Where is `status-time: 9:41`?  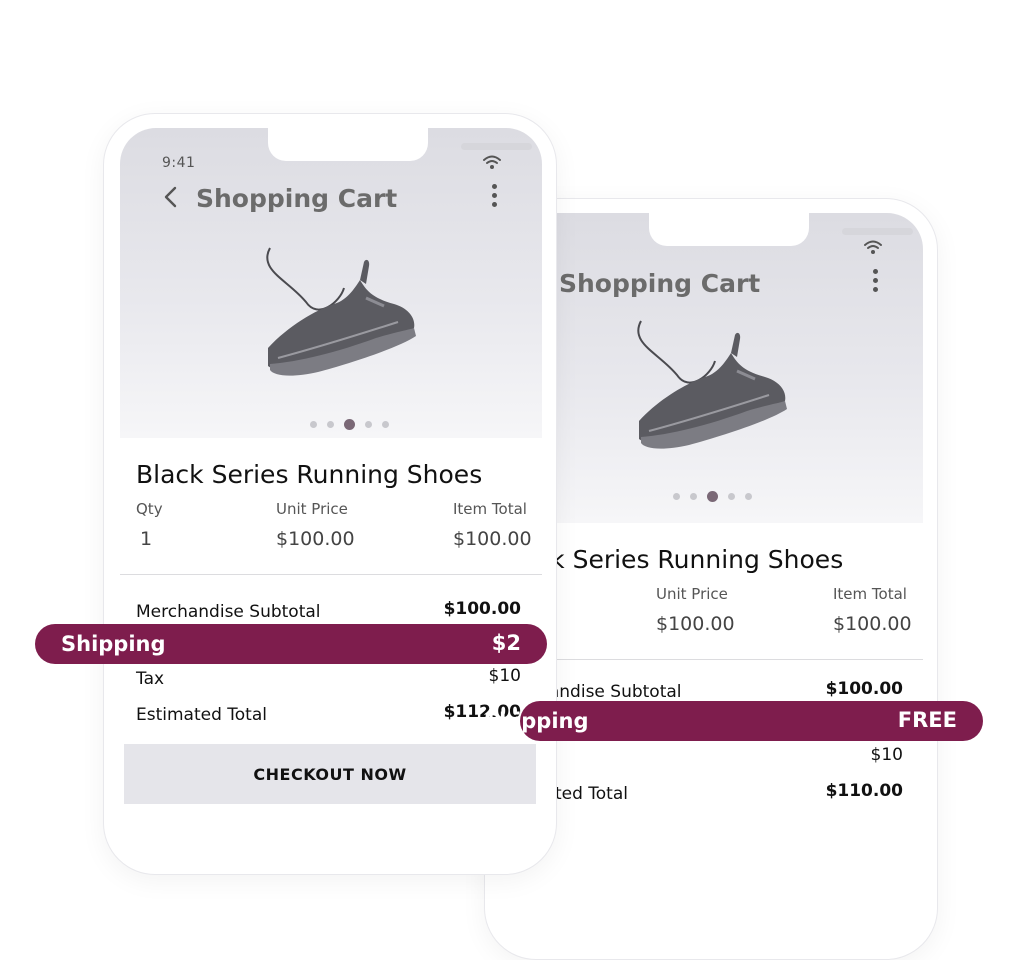
status-time: 9:41 is located at coordinates (179, 163).